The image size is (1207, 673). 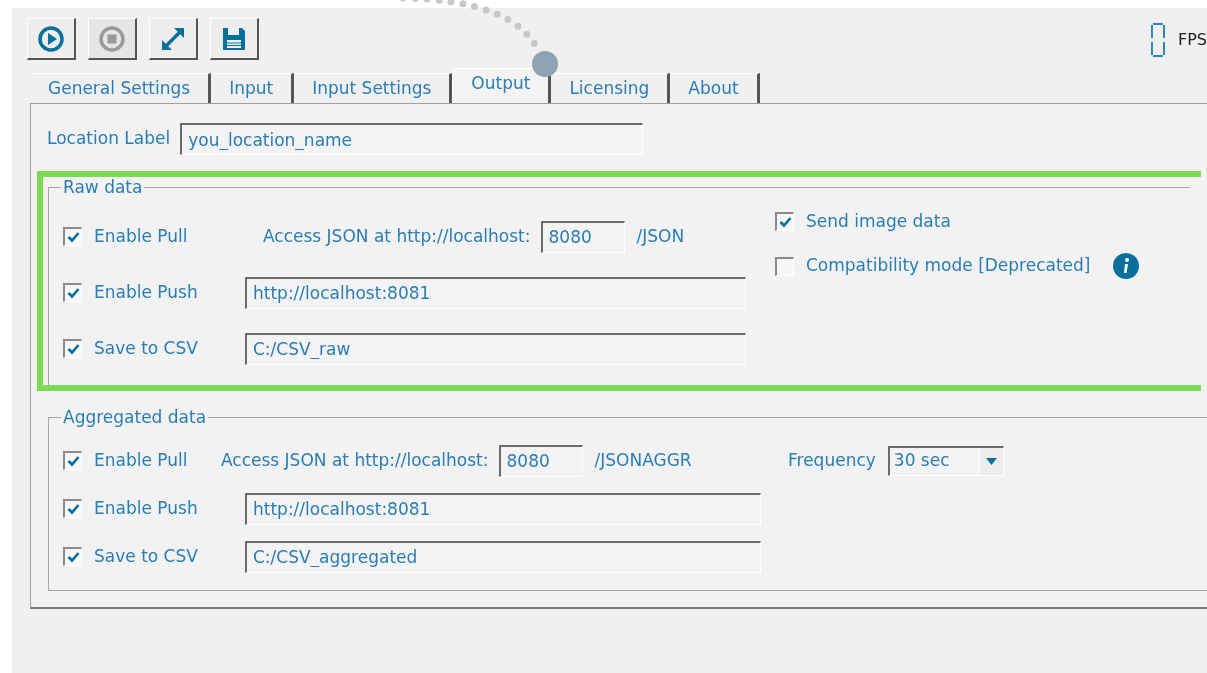 What do you see at coordinates (611, 88) in the screenshot?
I see `tab: Licensing` at bounding box center [611, 88].